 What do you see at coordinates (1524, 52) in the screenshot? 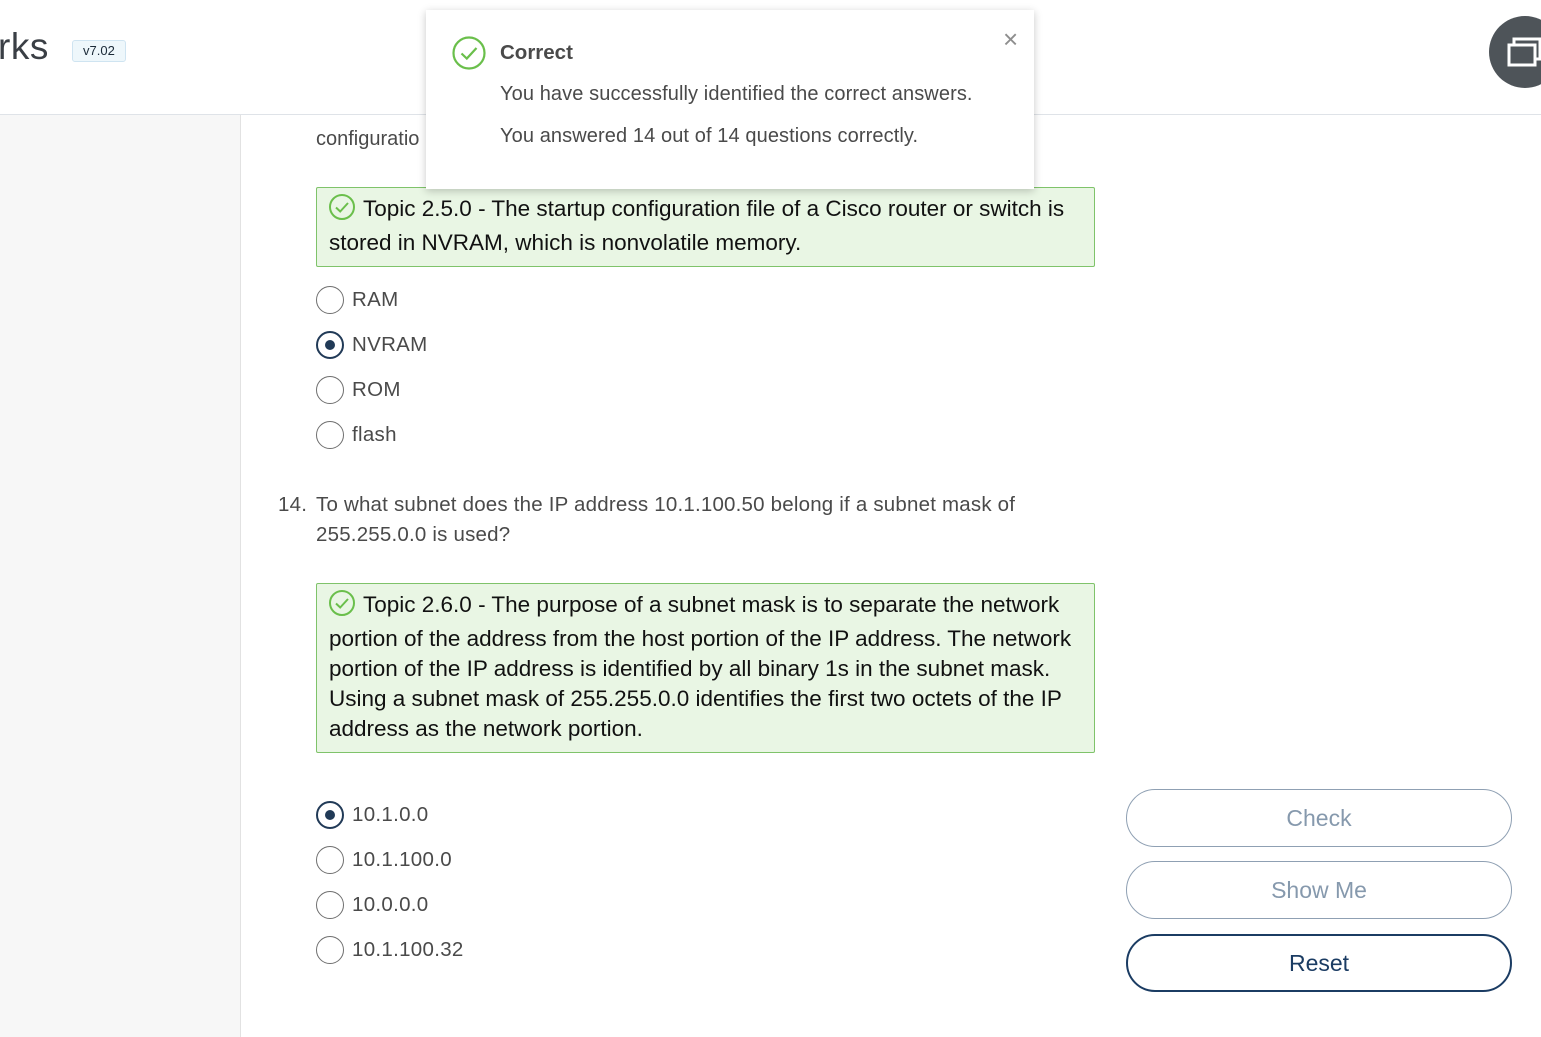
I see `window-icon` at bounding box center [1524, 52].